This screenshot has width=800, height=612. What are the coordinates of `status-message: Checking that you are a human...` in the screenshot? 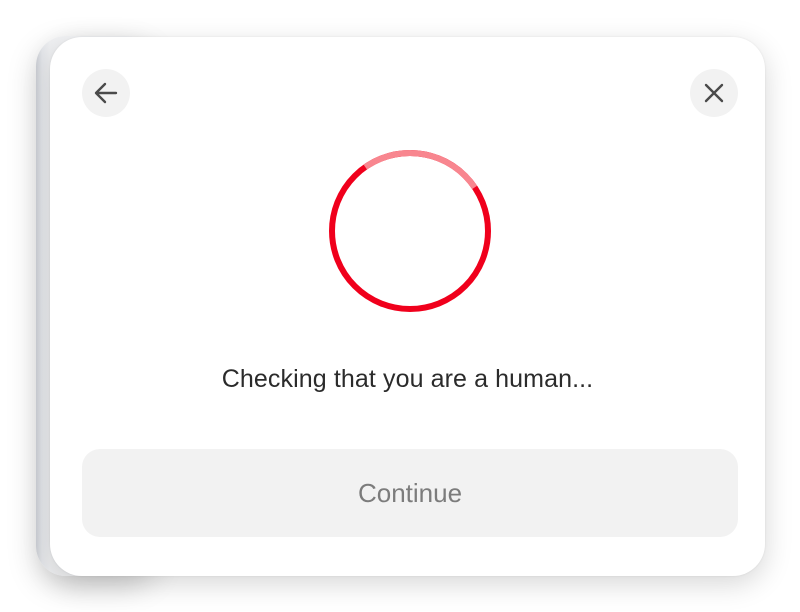 It's located at (407, 379).